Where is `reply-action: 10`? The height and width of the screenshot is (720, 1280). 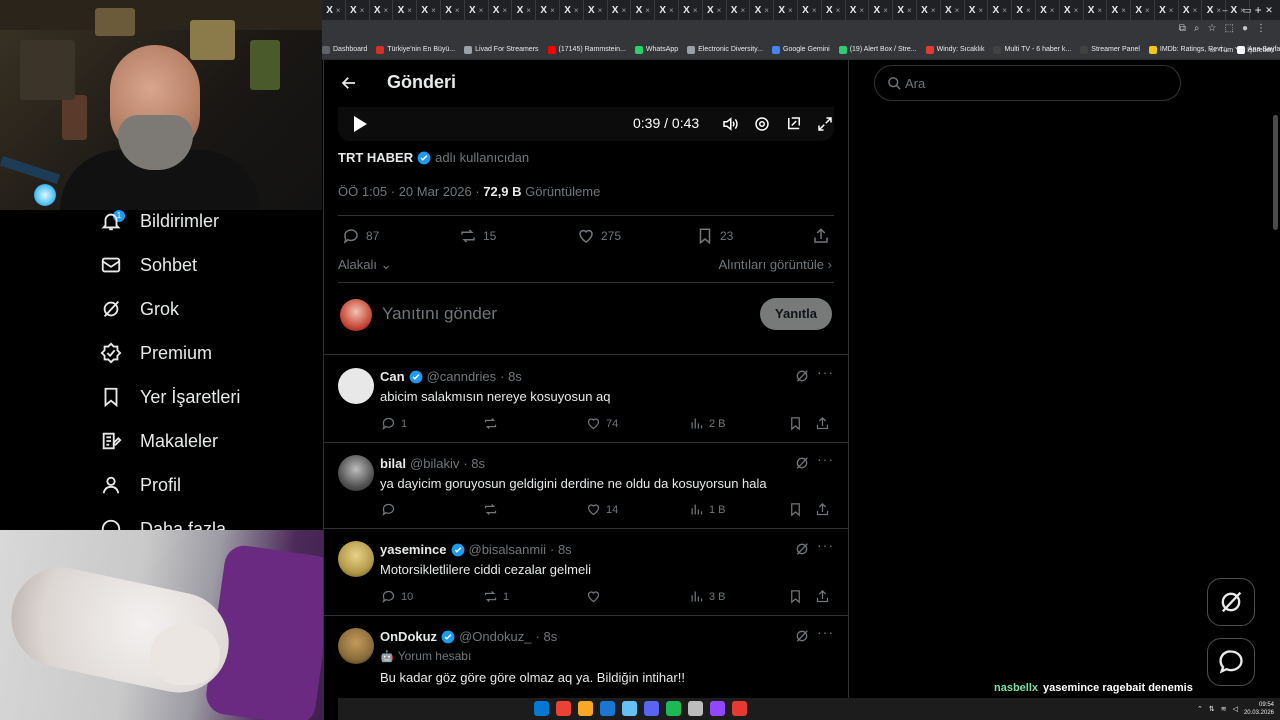
reply-action: 10 is located at coordinates (397, 596).